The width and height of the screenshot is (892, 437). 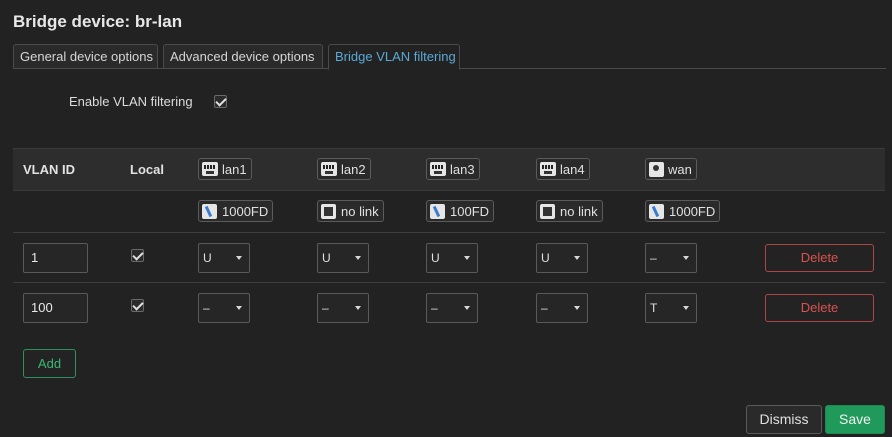 I want to click on port-status-text: 100FD, so click(x=470, y=211).